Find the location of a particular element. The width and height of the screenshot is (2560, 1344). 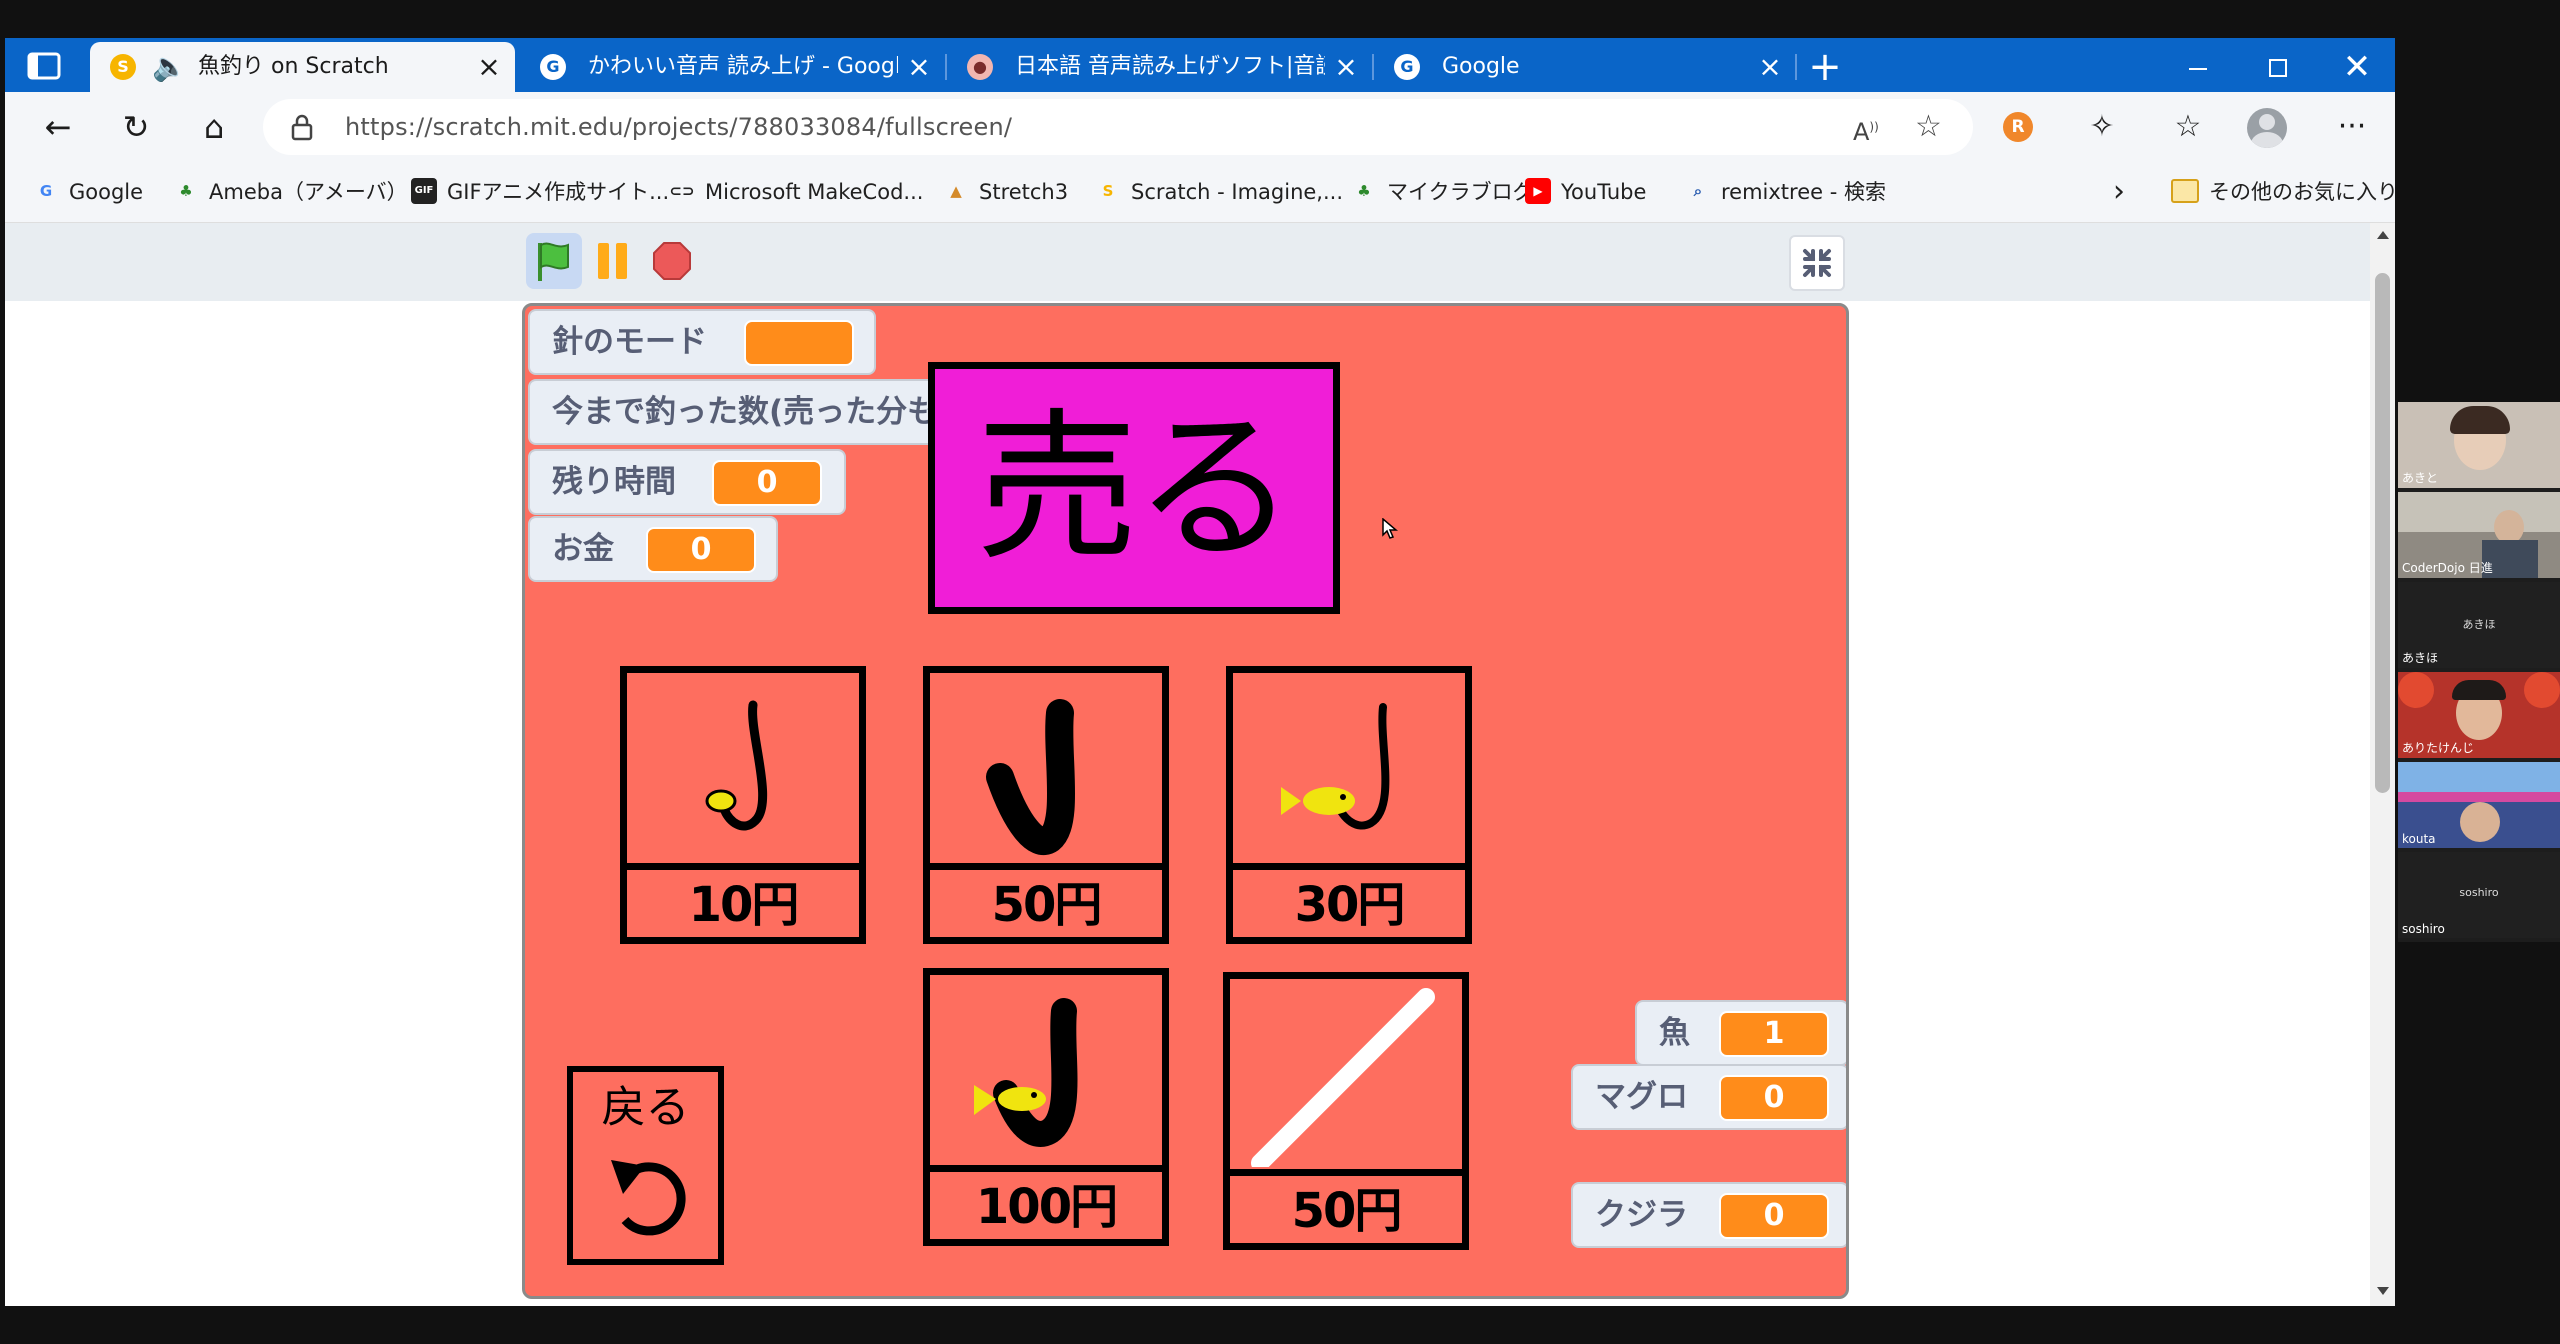

tab-ondoku: ● 日本語 音声読み上げソフト|音読さん × is located at coordinates (1159, 67).